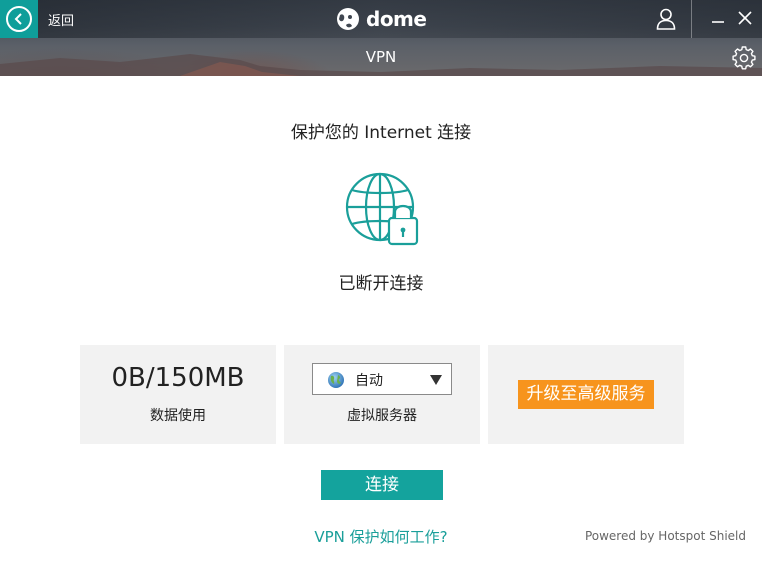 The width and height of the screenshot is (762, 561). What do you see at coordinates (718, 22) in the screenshot?
I see `minimize-icon` at bounding box center [718, 22].